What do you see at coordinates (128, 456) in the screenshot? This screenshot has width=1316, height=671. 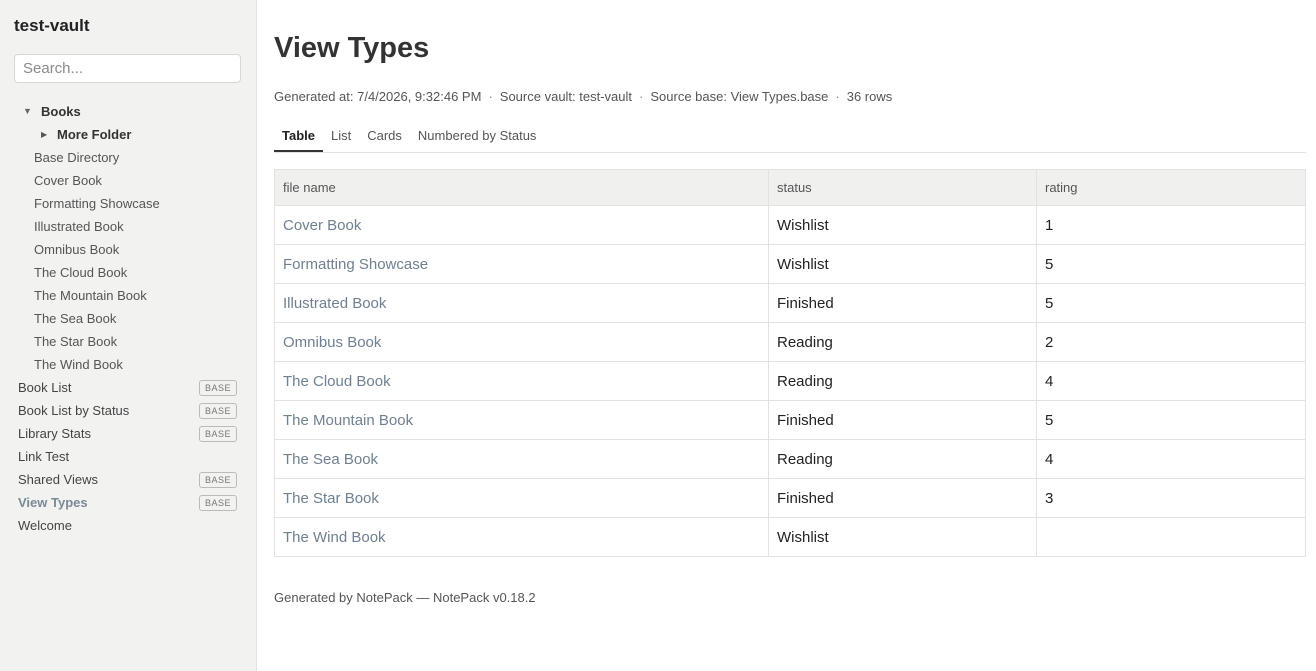 I see `file-item-link-test: Link Test` at bounding box center [128, 456].